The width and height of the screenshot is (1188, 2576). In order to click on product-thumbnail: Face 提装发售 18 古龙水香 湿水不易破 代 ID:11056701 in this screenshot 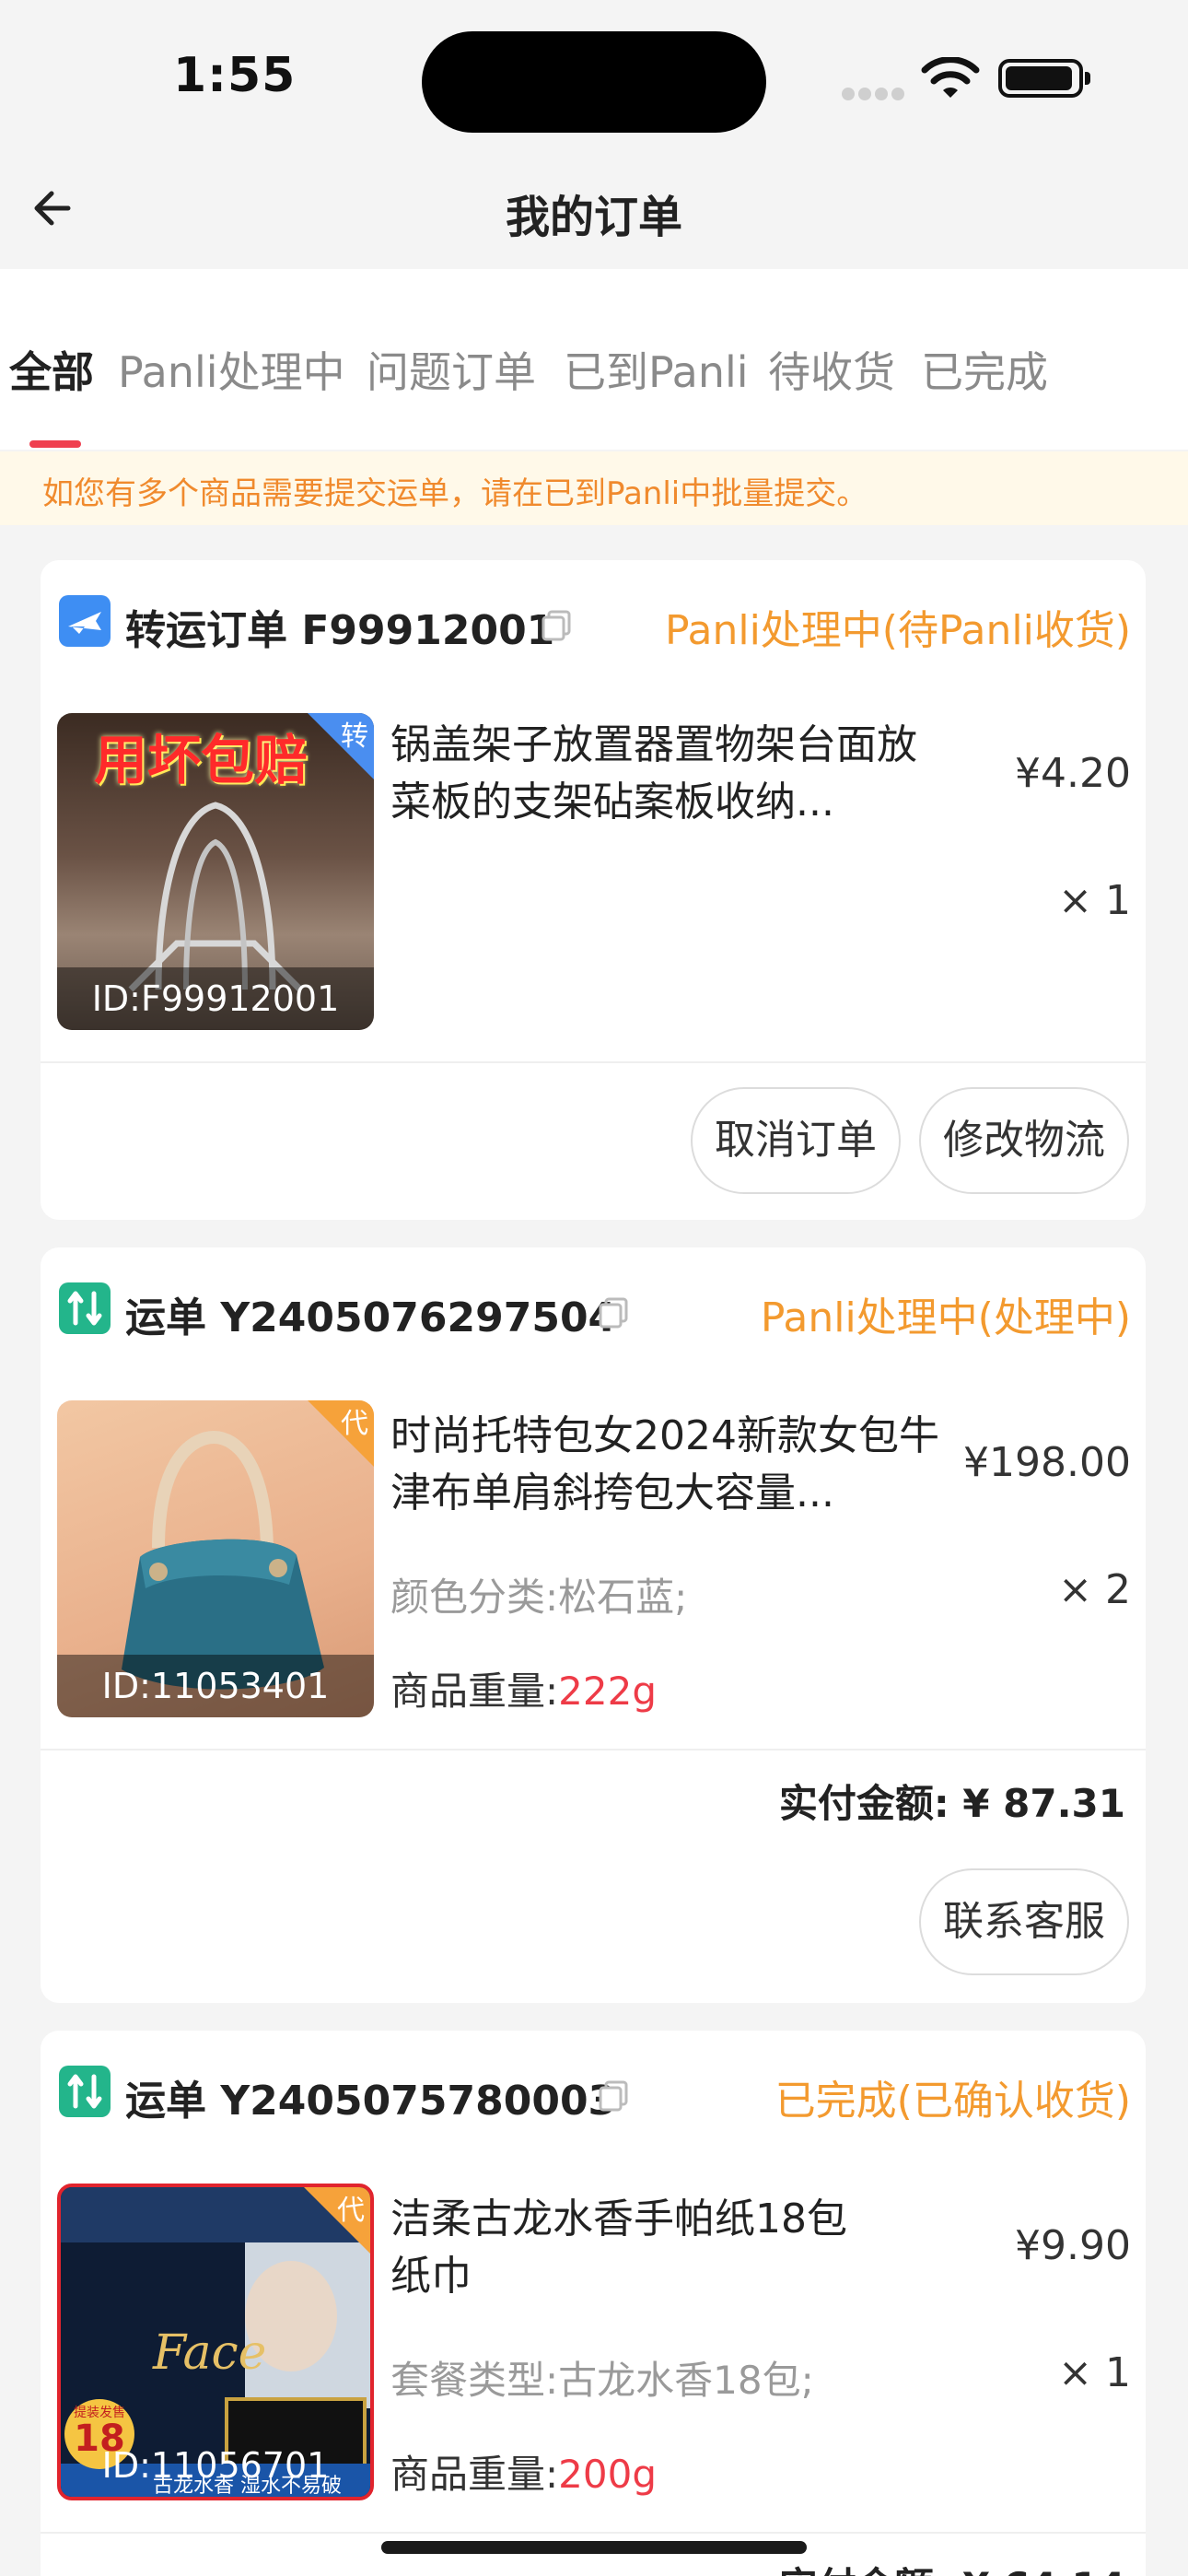, I will do `click(215, 2342)`.